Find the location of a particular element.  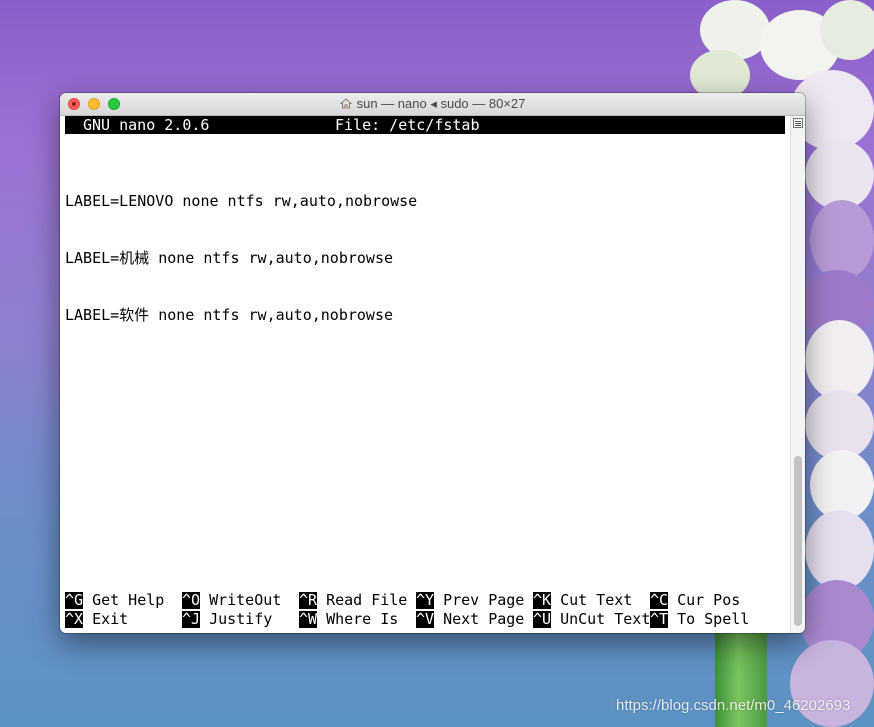

buffer-line: LABEL=软件 none ntfs rw,auto,nobrowse is located at coordinates (241, 315).